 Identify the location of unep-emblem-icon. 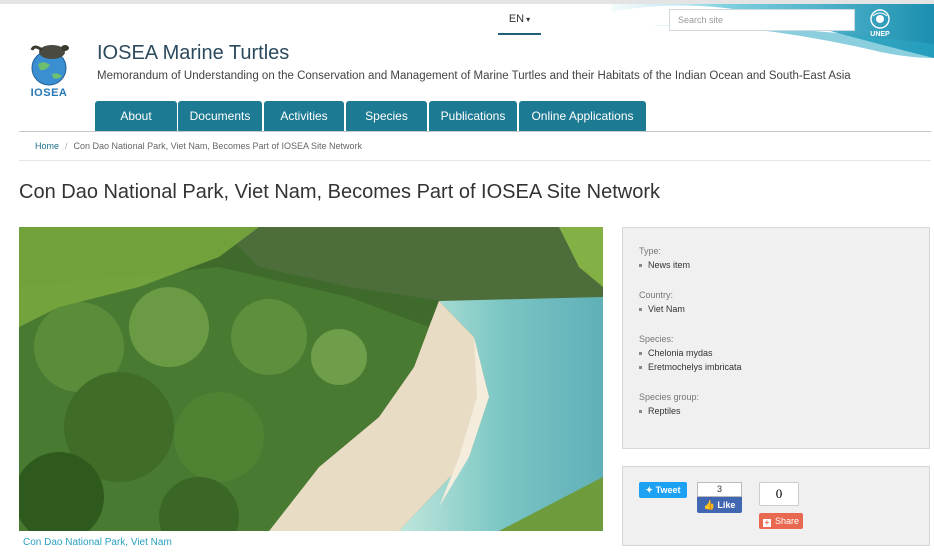
(880, 19).